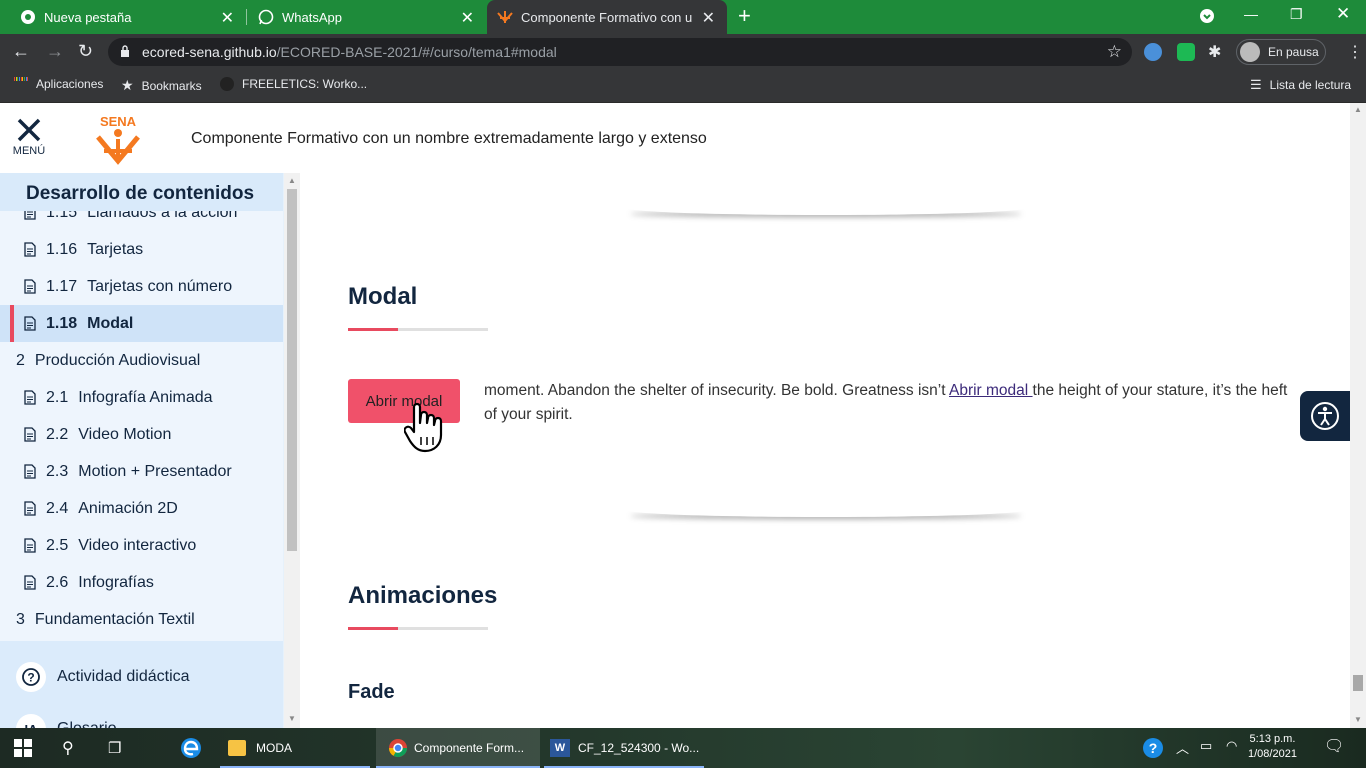 The height and width of the screenshot is (768, 1366). Describe the element at coordinates (367, 17) in the screenshot. I see `tab-whatsapp: WhatsApp ✕` at that location.